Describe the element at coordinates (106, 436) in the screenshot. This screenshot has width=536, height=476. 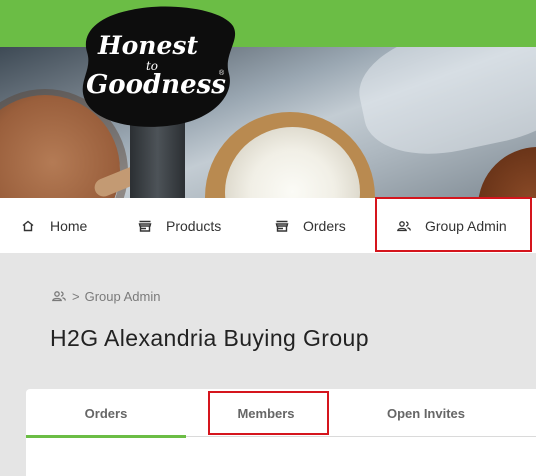
I see `active-tab-indicator` at that location.